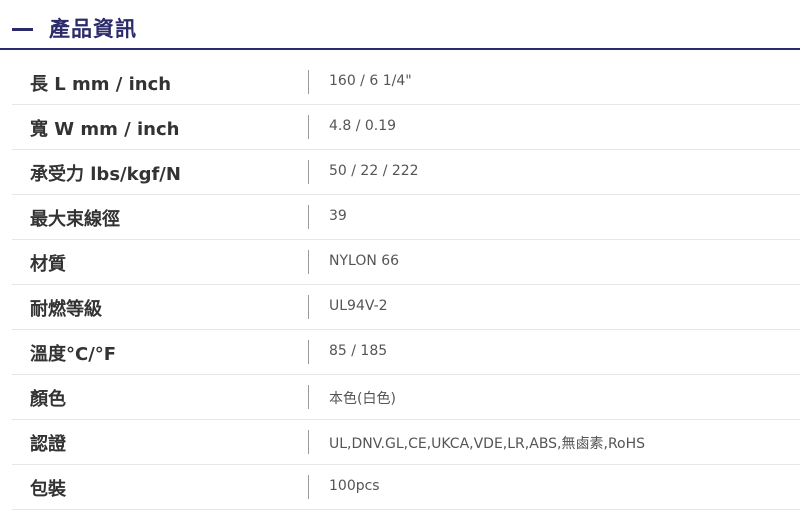  I want to click on spec-label: 耐燃等級, so click(66, 309).